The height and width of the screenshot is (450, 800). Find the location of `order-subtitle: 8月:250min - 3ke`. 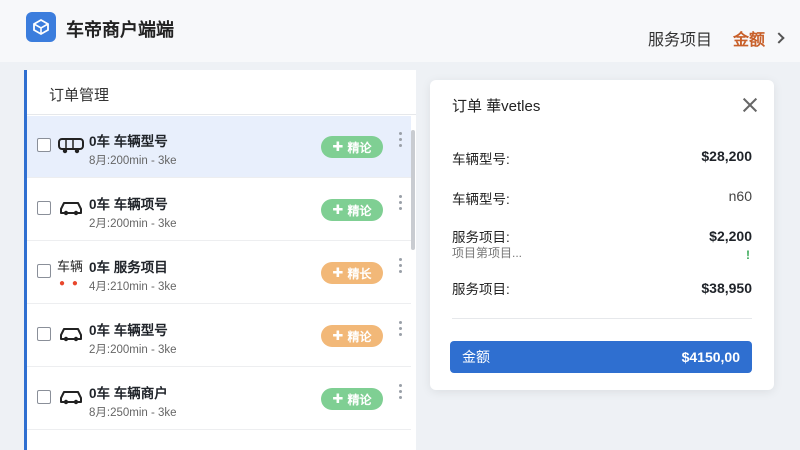

order-subtitle: 8月:250min - 3ke is located at coordinates (133, 413).